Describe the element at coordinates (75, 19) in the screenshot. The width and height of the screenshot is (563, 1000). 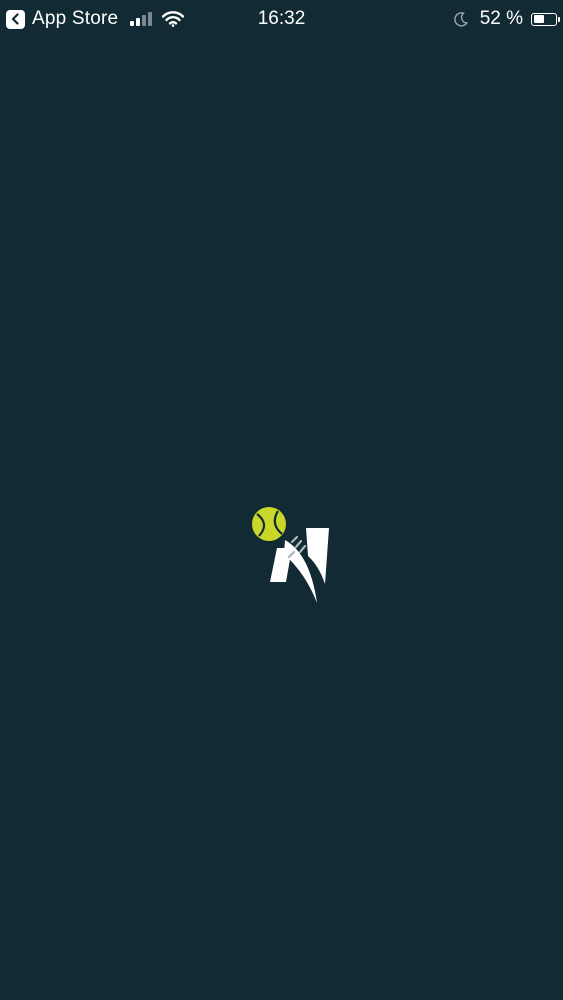
I see `back-app-label: App Store` at that location.